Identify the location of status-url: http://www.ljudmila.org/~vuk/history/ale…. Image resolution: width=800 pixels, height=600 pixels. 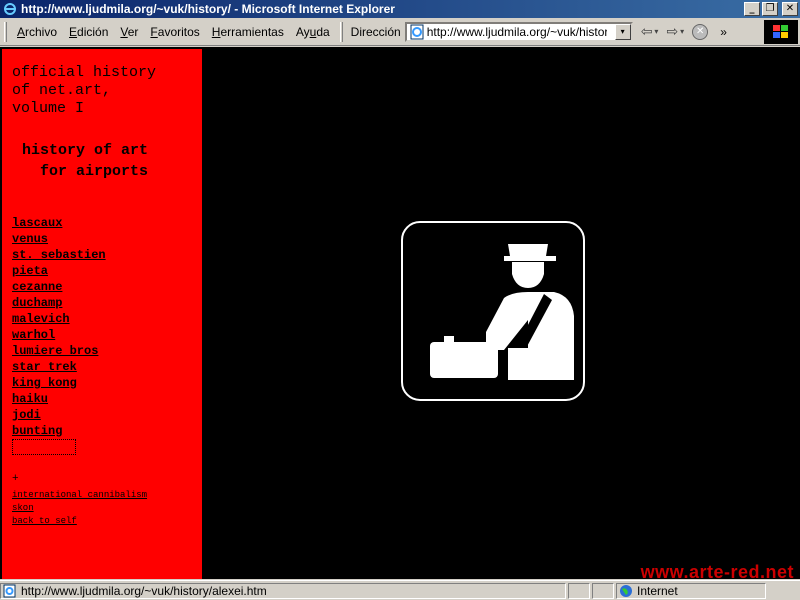
(144, 590).